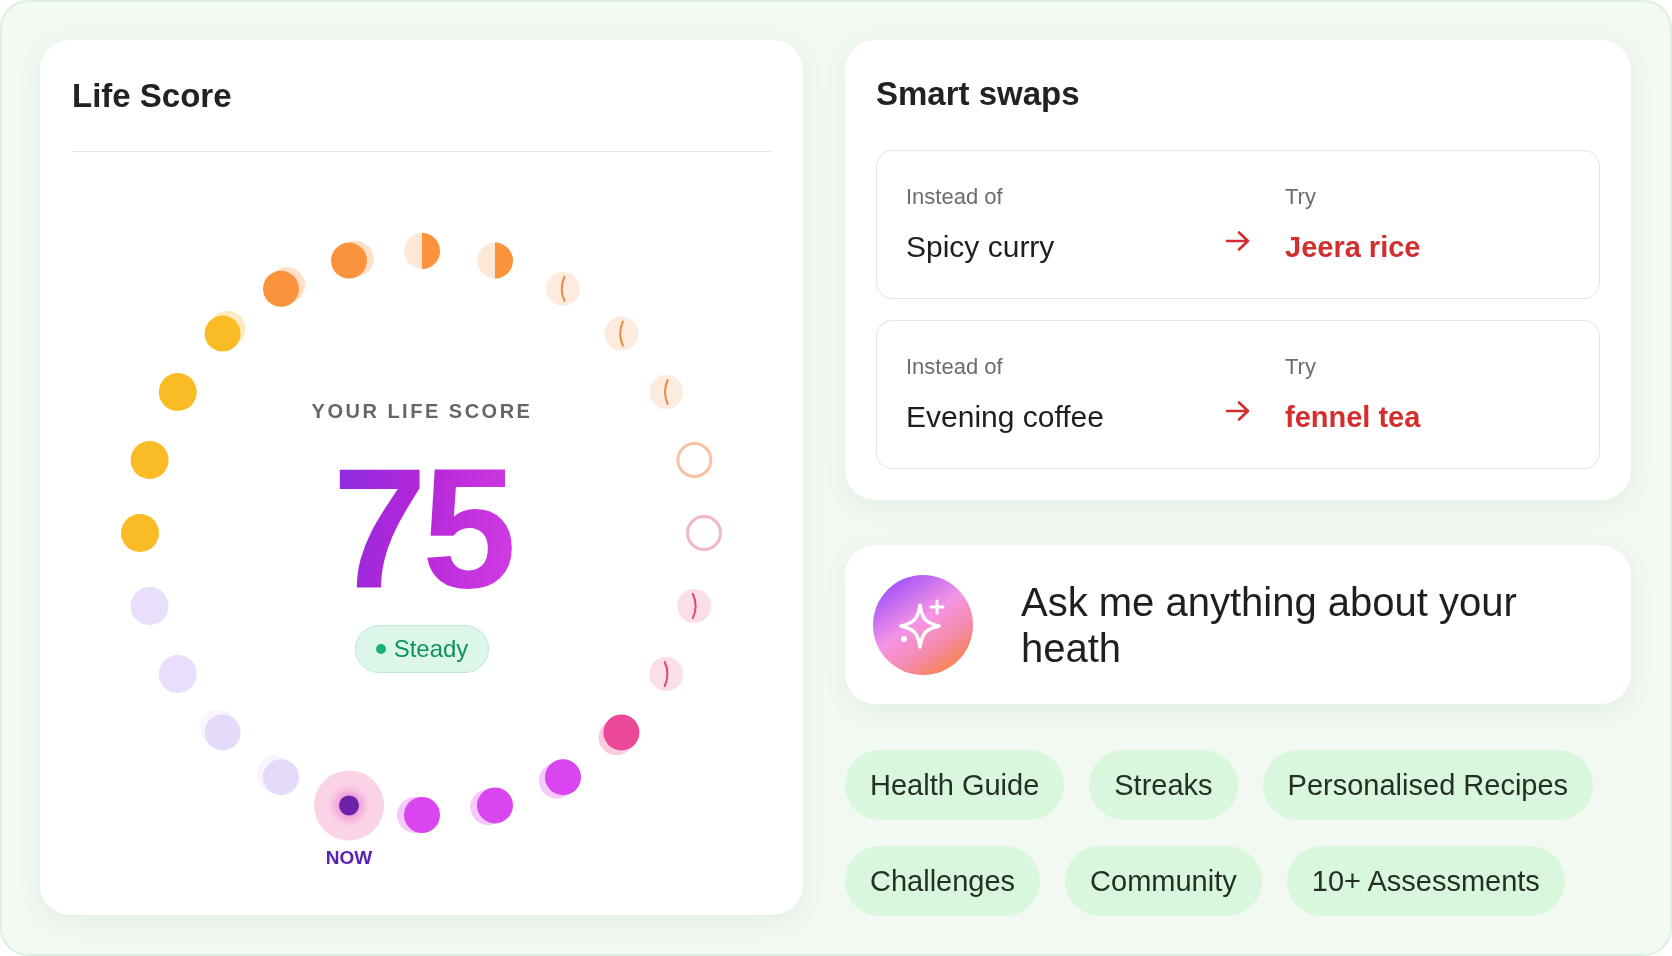  I want to click on status-dot-icon, so click(380, 649).